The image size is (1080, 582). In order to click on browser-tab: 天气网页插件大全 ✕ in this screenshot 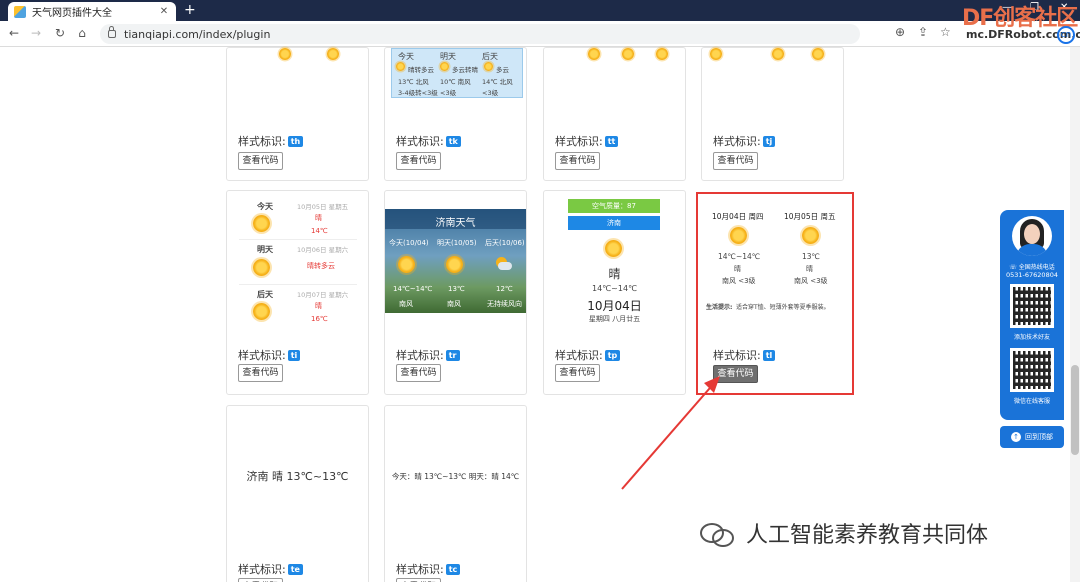, I will do `click(92, 11)`.